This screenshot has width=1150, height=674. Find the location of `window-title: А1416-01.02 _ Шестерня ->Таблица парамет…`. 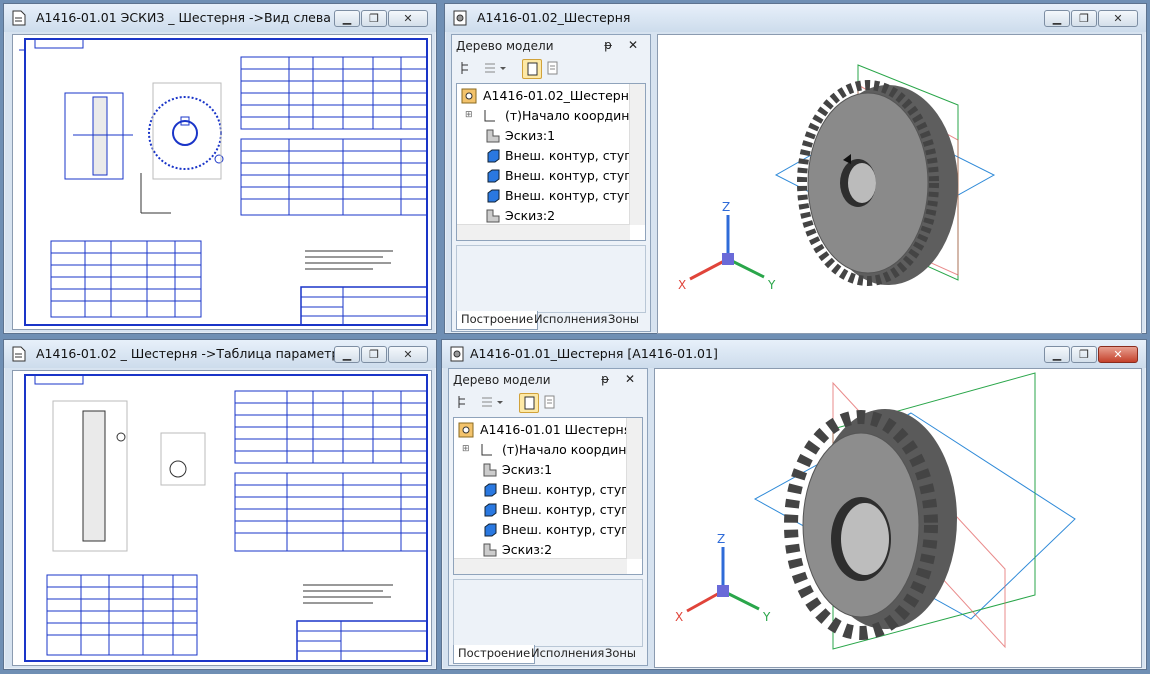

window-title: А1416-01.02 _ Шестерня ->Таблица парамет… is located at coordinates (195, 353).